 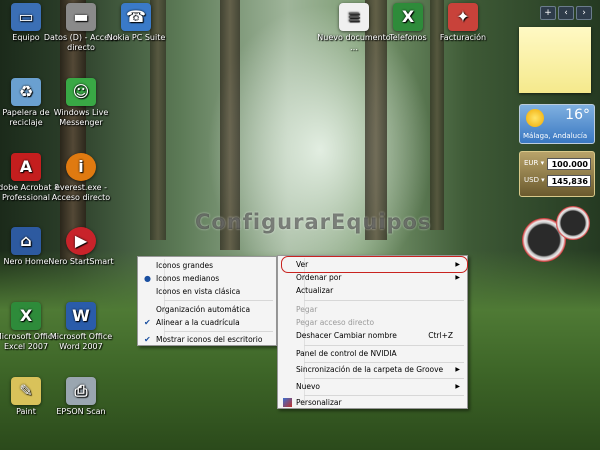 What do you see at coordinates (372, 290) in the screenshot?
I see `menu-item-actualizar: Actualizar` at bounding box center [372, 290].